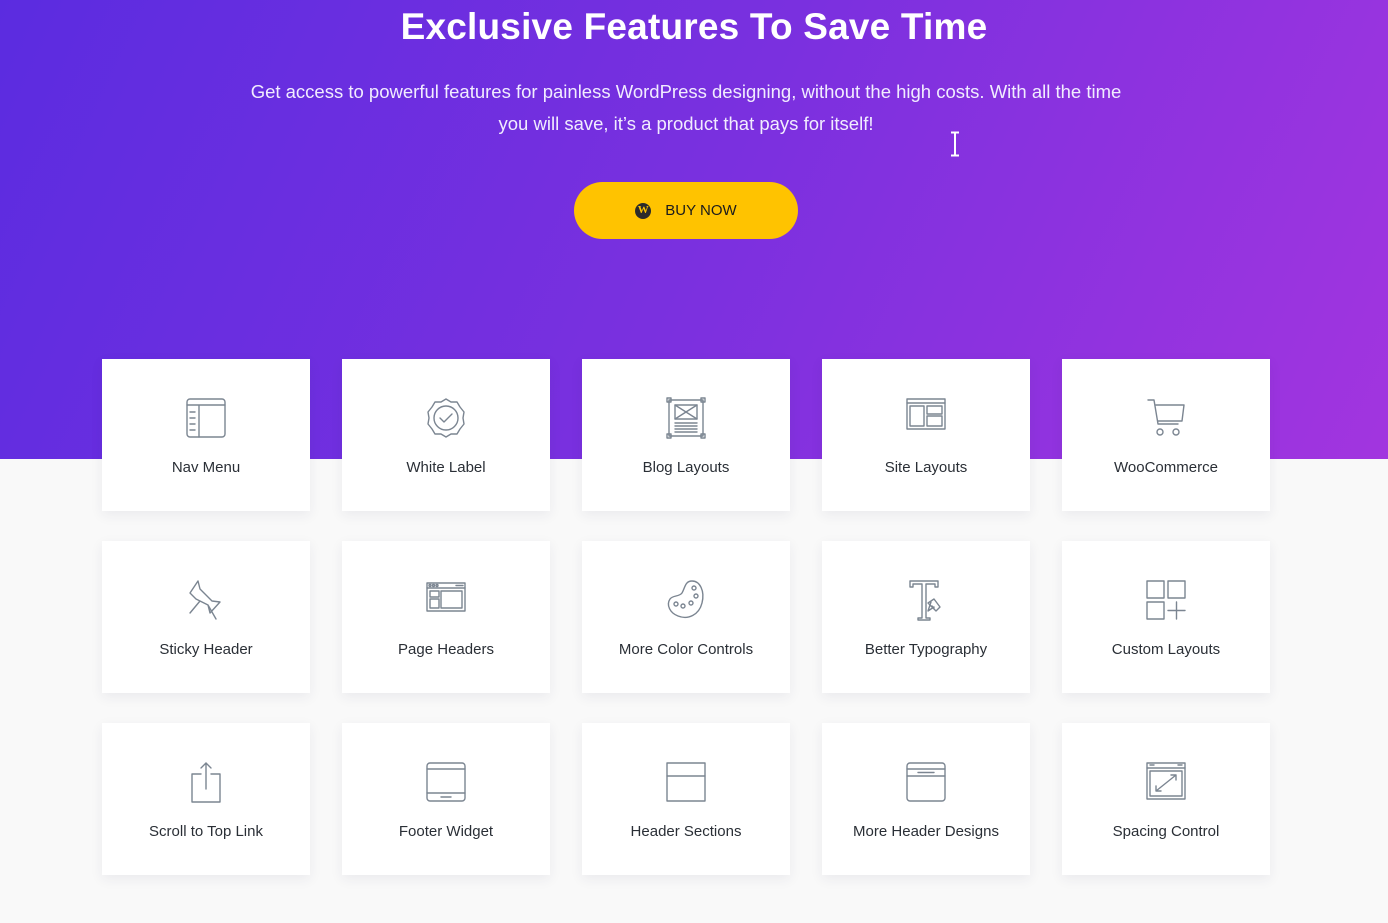 This screenshot has height=923, width=1388. I want to click on grid-plus-icon, so click(1166, 600).